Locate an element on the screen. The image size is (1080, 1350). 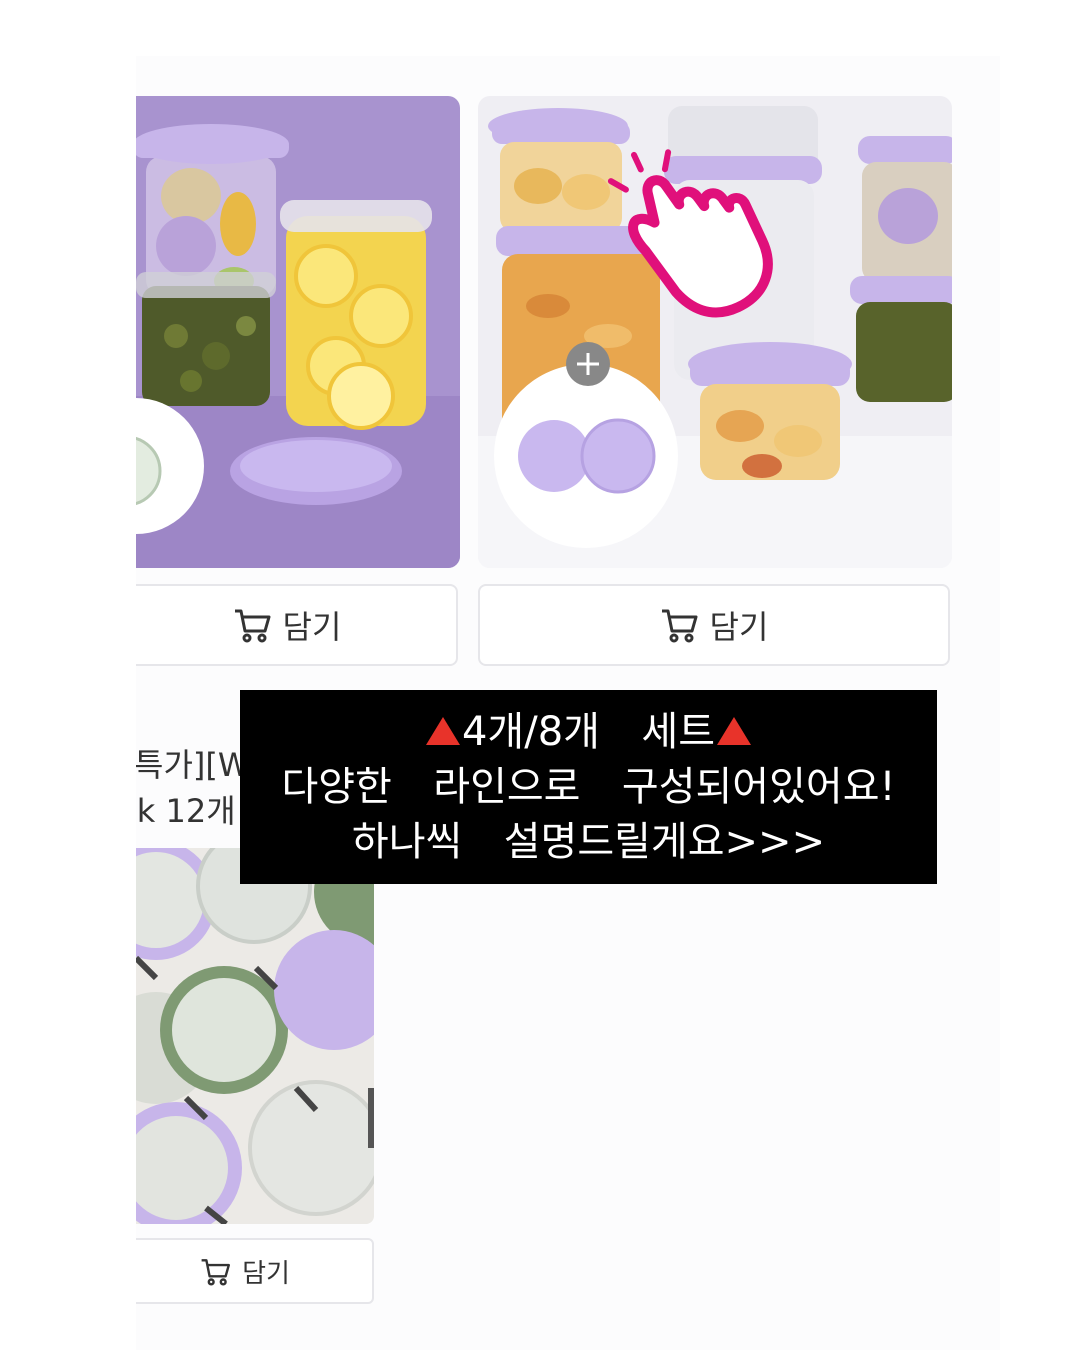
product-title-3-line1: 특가][W is located at coordinates (193, 765).